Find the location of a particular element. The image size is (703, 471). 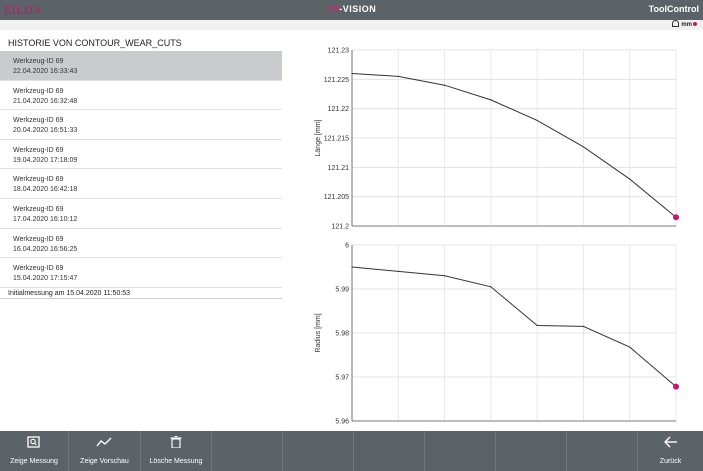

trend-line-icon is located at coordinates (104, 442).